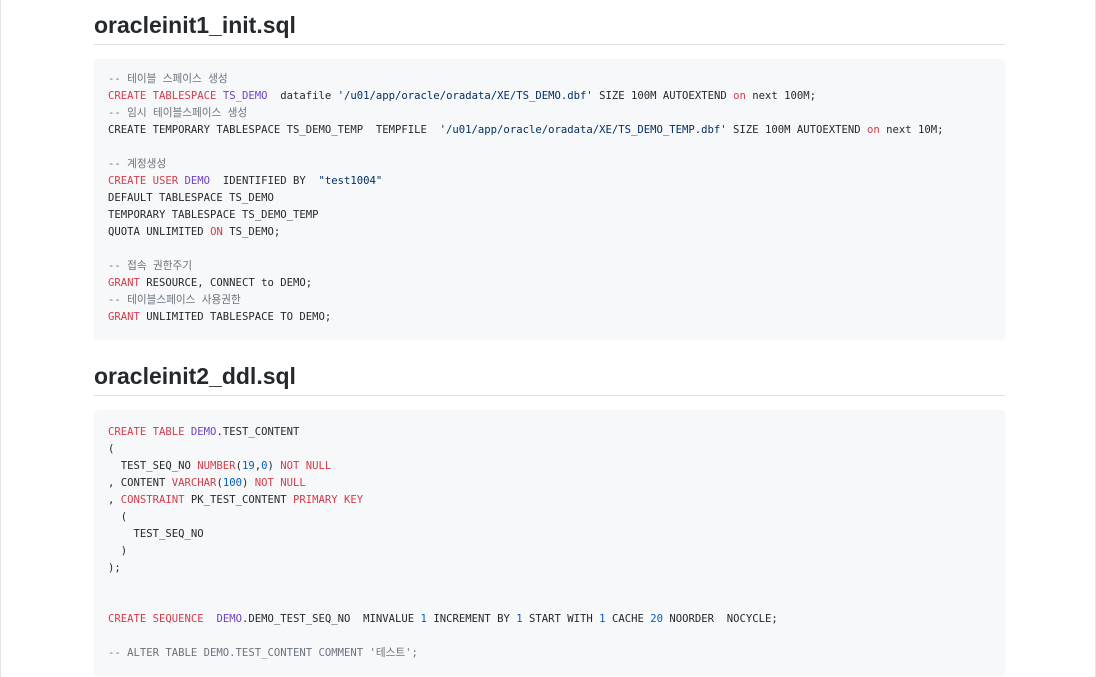 The image size is (1096, 677). What do you see at coordinates (216, 232) in the screenshot?
I see `code-token: ON` at bounding box center [216, 232].